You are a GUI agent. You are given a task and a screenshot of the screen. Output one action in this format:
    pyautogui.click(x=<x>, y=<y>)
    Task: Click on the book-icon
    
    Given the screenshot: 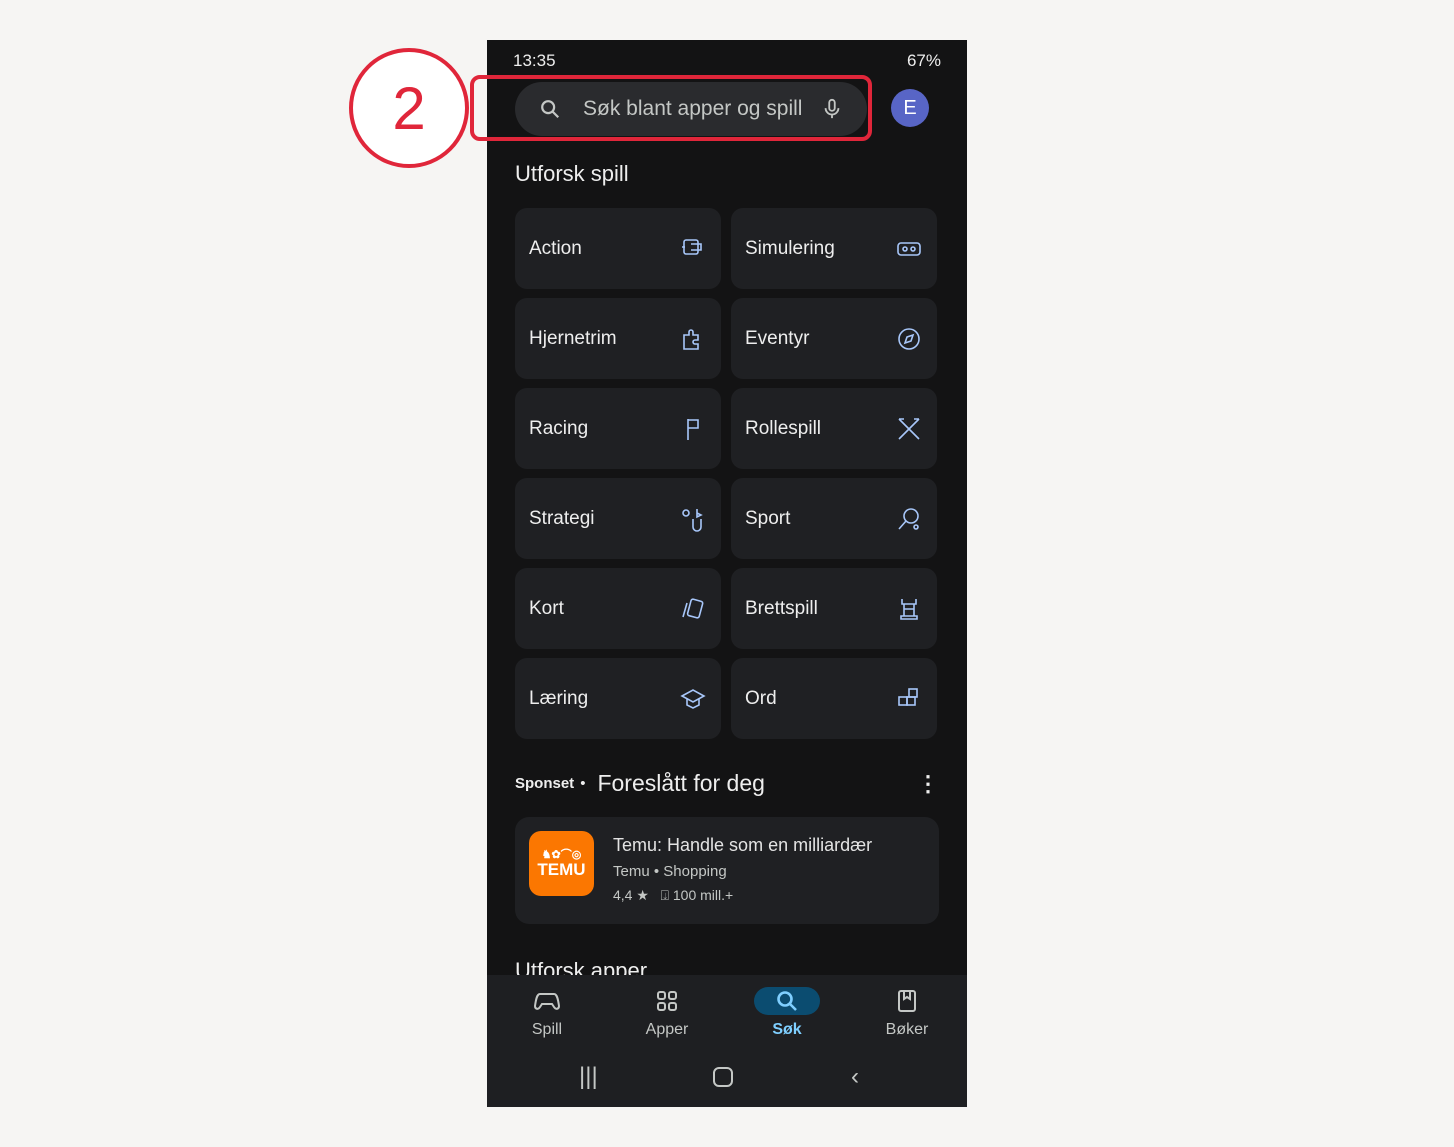 What is the action you would take?
    pyautogui.click(x=907, y=1001)
    